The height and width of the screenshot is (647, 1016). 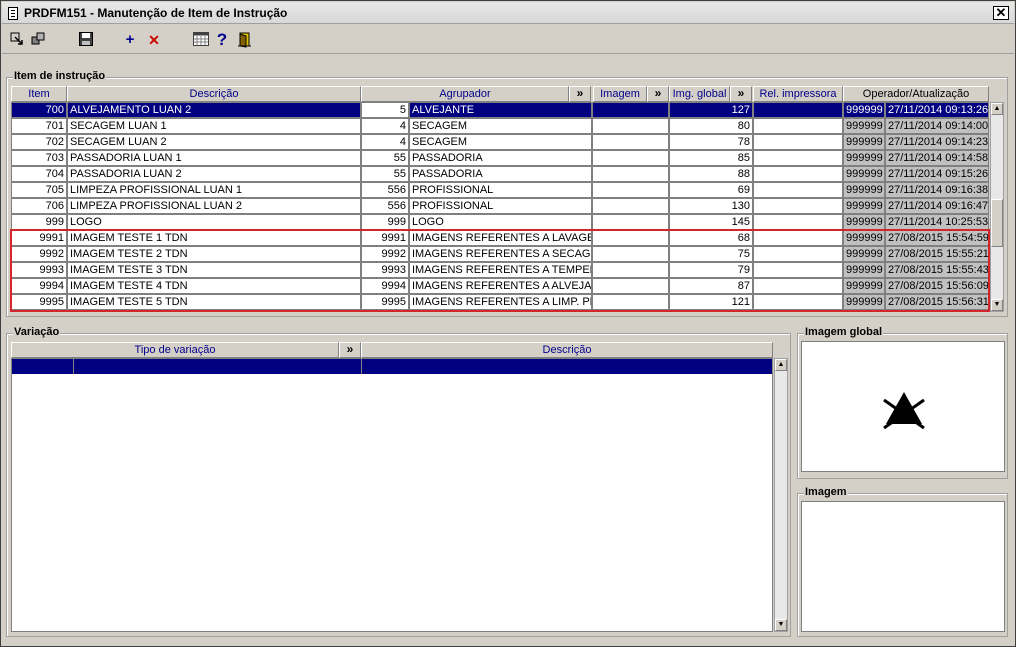 I want to click on cell-atualizacao: 27/11/2014 09:13:26, so click(x=937, y=110).